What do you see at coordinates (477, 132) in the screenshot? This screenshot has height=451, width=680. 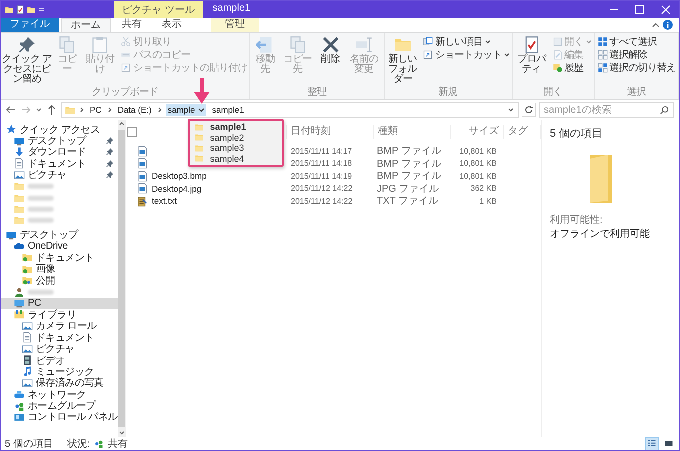 I see `column-header: サイズ` at bounding box center [477, 132].